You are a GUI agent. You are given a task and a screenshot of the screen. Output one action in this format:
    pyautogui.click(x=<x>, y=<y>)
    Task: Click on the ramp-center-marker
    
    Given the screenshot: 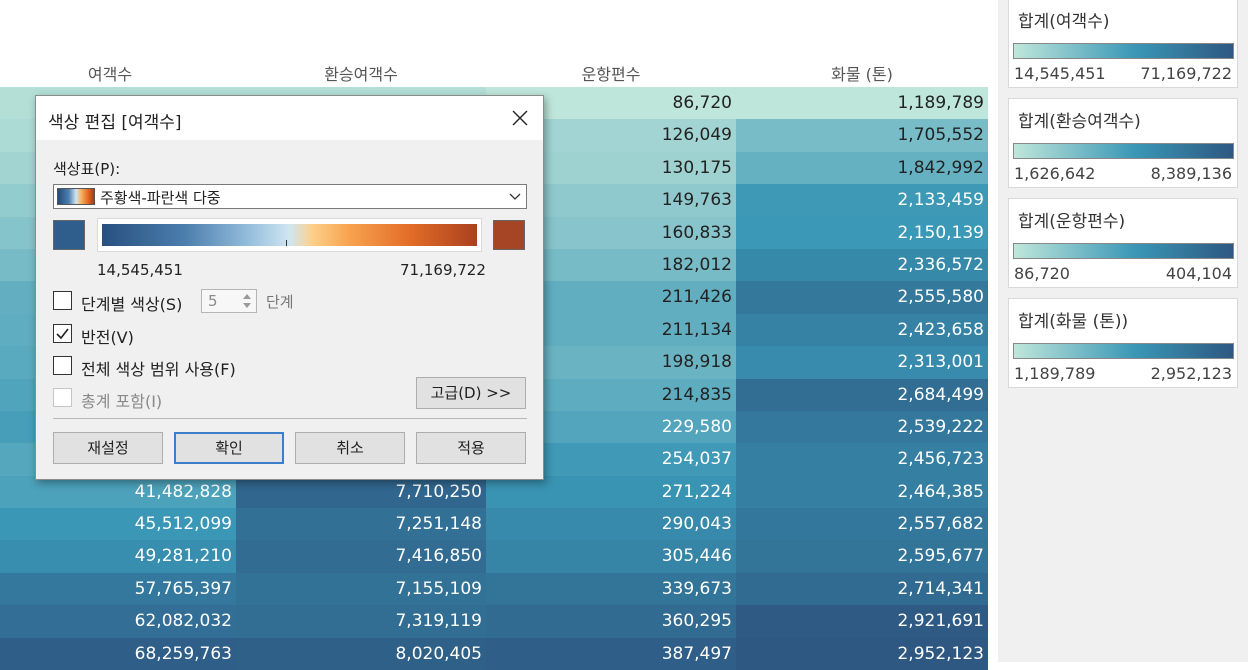 What is the action you would take?
    pyautogui.click(x=286, y=243)
    